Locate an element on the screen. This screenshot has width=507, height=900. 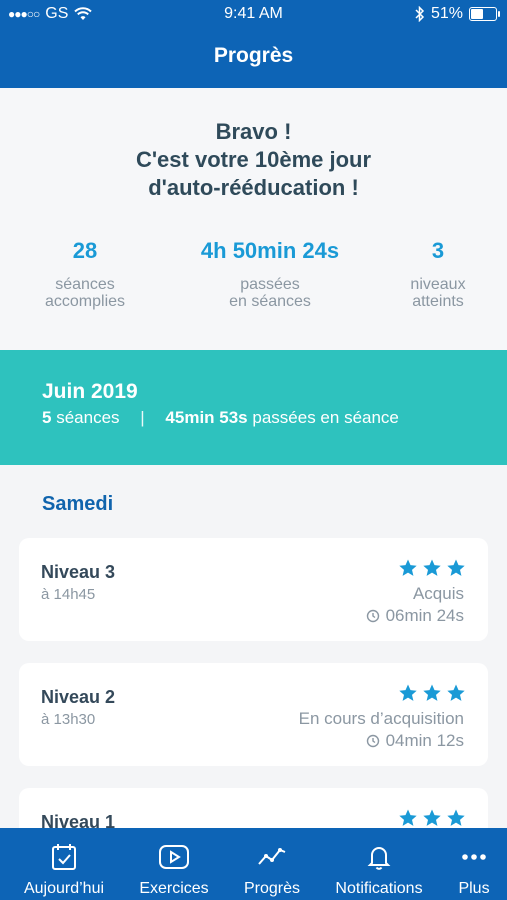
stat-value: 4h 50min 24s is located at coordinates (270, 250).